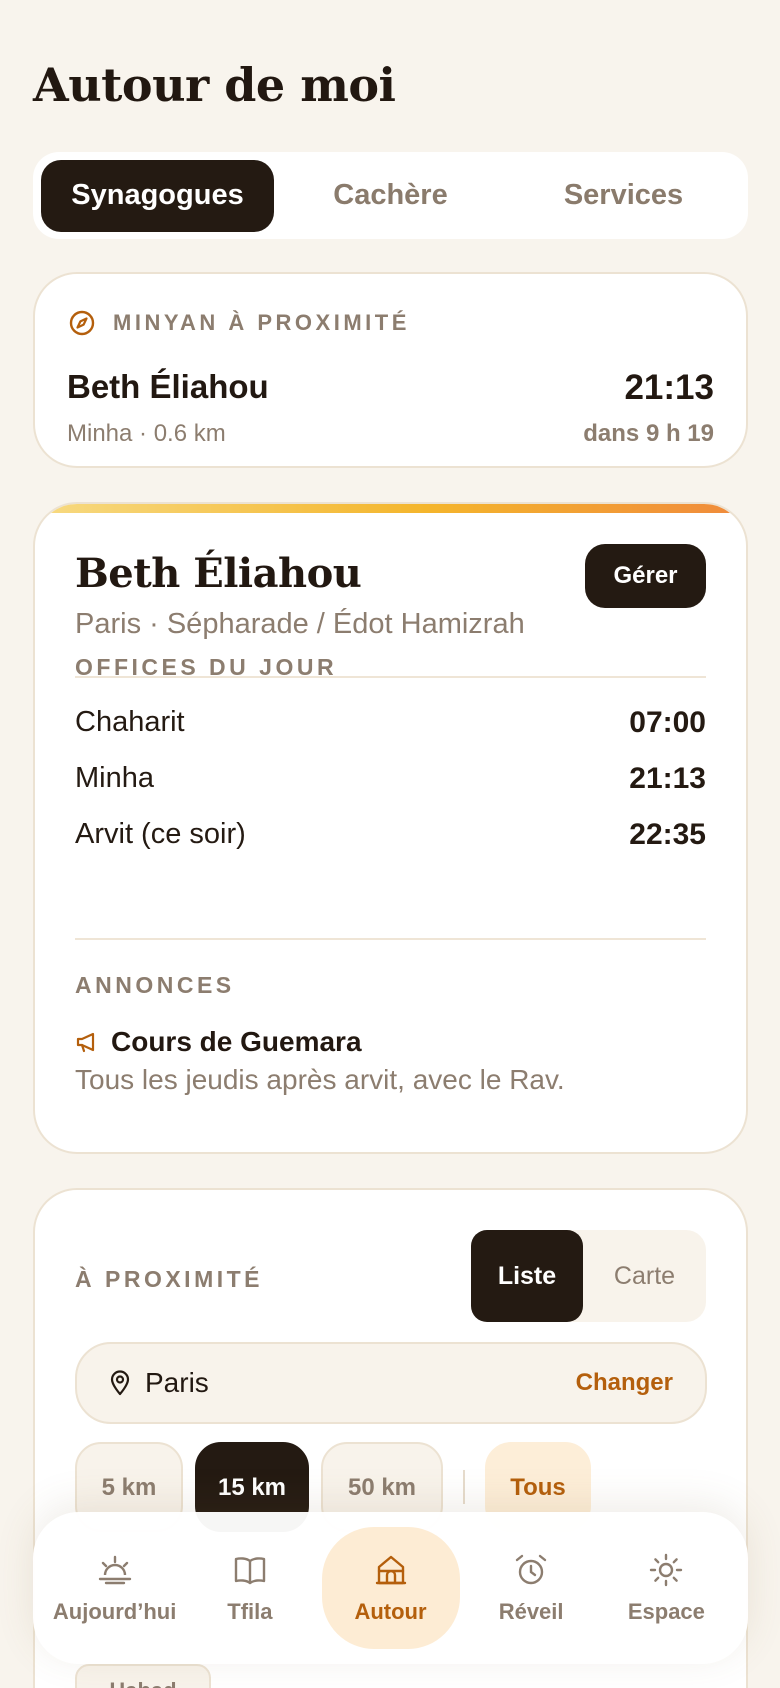 The width and height of the screenshot is (780, 1688). What do you see at coordinates (666, 1611) in the screenshot?
I see `nav-label: Espace` at bounding box center [666, 1611].